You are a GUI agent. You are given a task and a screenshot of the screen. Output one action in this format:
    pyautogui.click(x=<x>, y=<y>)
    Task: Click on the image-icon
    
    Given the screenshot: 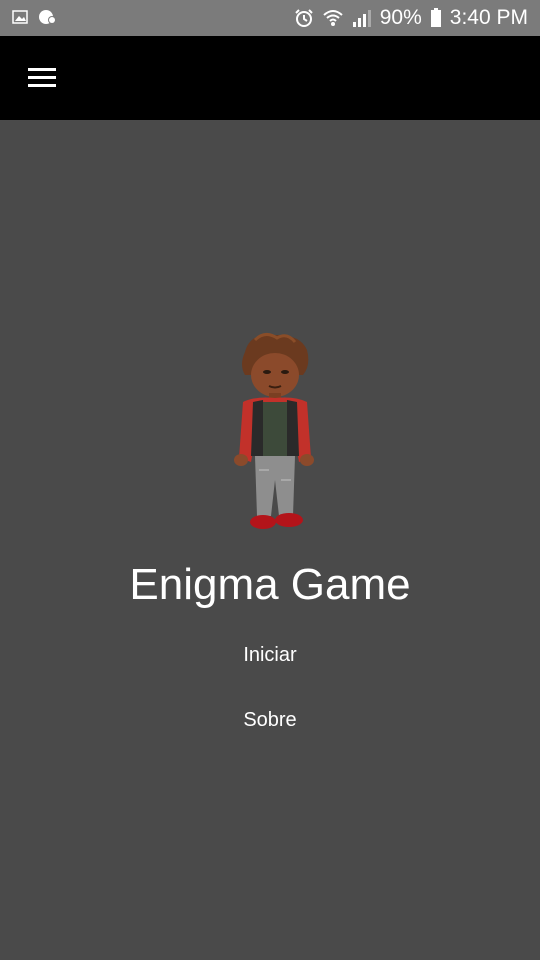 What is the action you would take?
    pyautogui.click(x=20, y=17)
    